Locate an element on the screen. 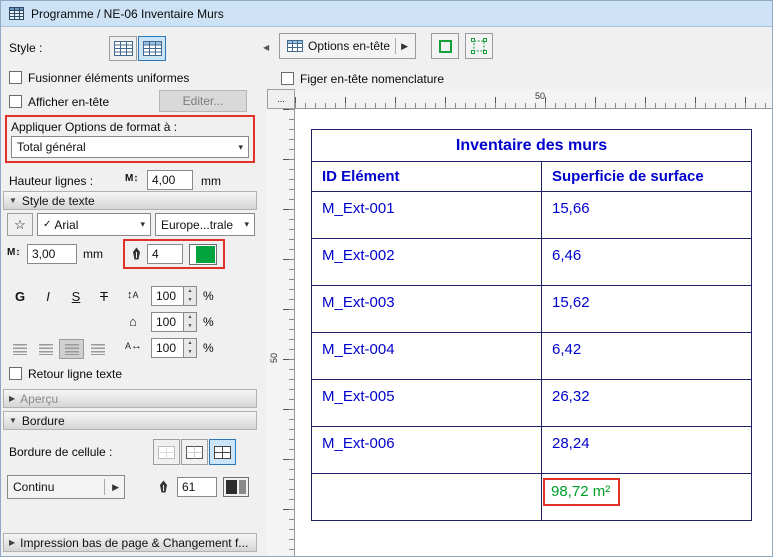 The image size is (773, 557). paragraph-spacing-field: 100 ▲ ▼ is located at coordinates (174, 322).